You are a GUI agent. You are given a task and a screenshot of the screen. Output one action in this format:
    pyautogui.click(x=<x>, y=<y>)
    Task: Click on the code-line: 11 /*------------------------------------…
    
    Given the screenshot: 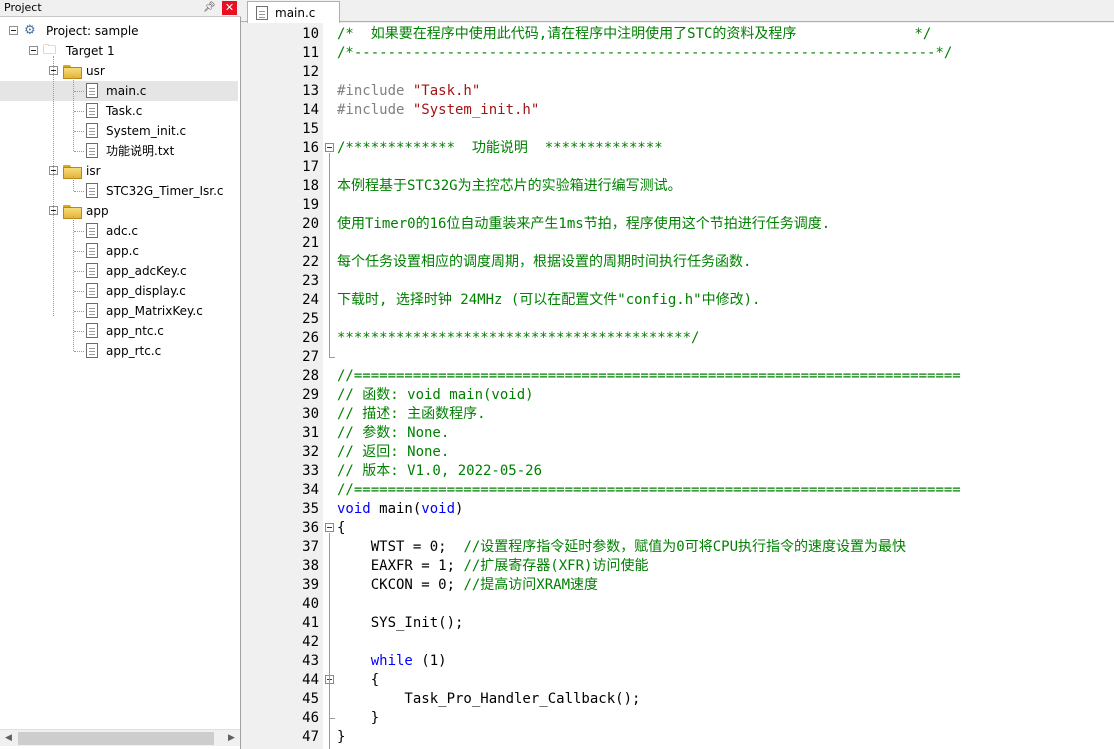 What is the action you would take?
    pyautogui.click(x=680, y=53)
    